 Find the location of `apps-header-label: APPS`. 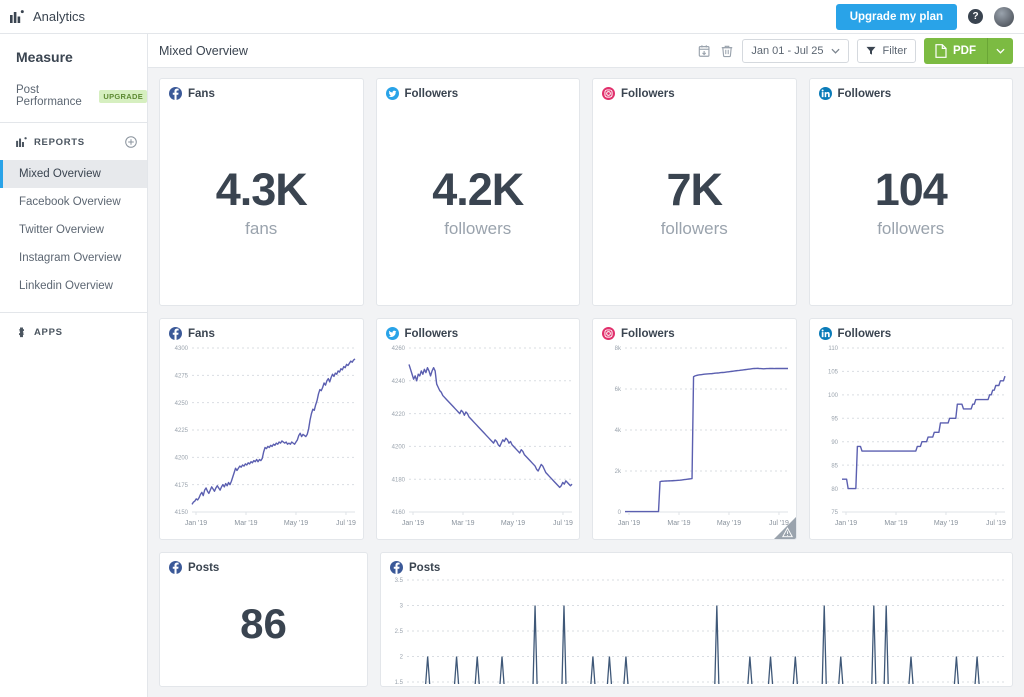

apps-header-label: APPS is located at coordinates (48, 332).